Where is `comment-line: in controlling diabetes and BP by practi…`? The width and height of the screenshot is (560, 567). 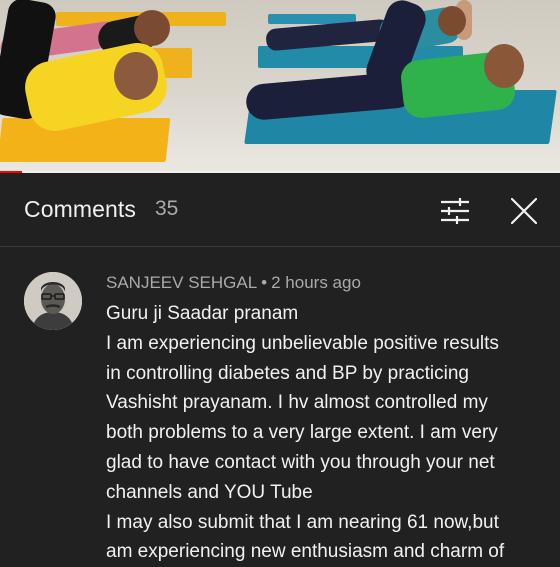
comment-line: in controlling diabetes and BP by practi… is located at coordinates (287, 373).